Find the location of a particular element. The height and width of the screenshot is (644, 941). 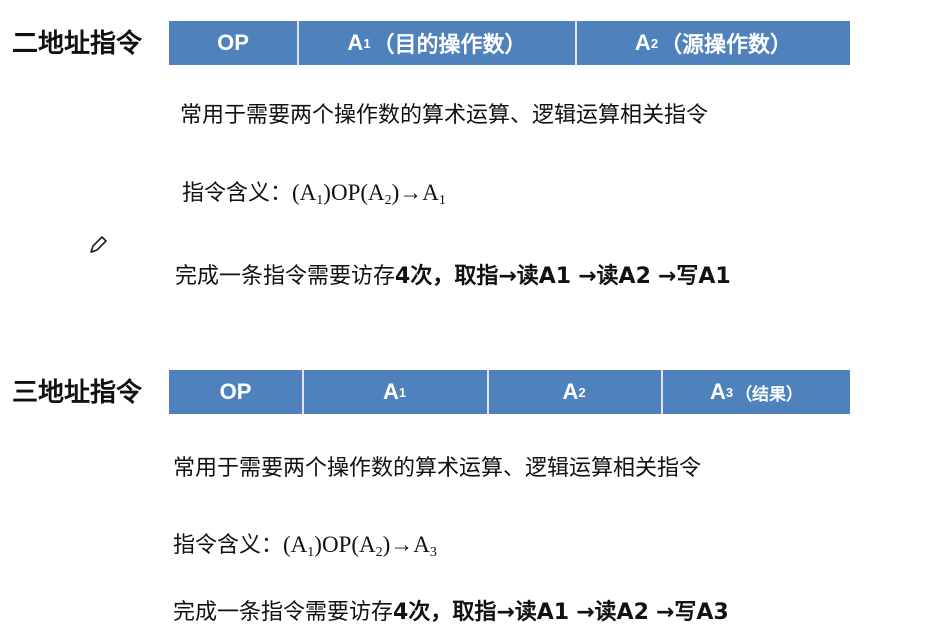

two-address-usage: 常用于需要两个操作数的算术运算、逻辑运算相关指令 is located at coordinates (444, 115).